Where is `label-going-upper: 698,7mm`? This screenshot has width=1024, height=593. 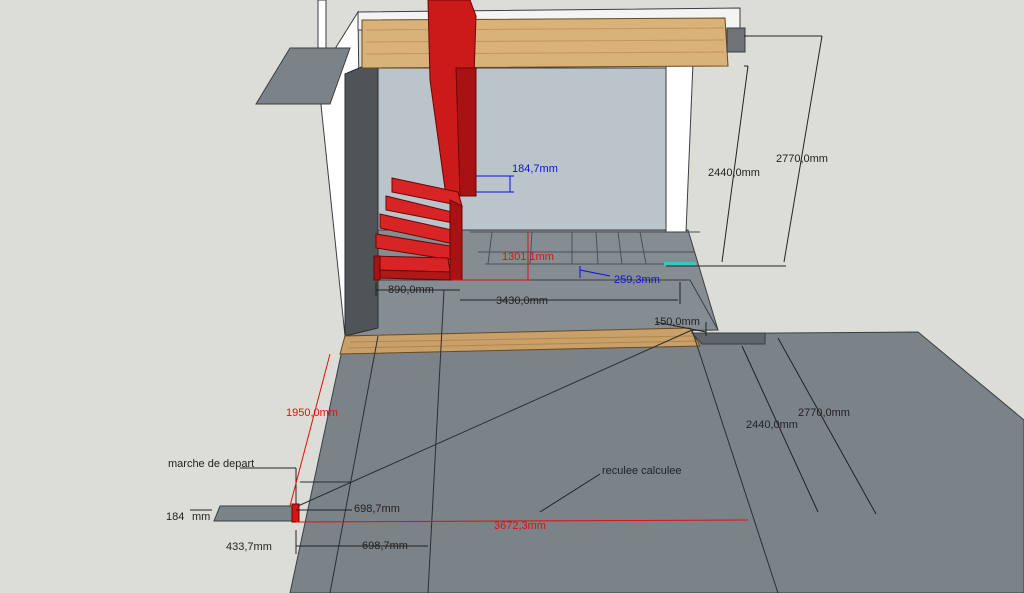
label-going-upper: 698,7mm is located at coordinates (377, 509).